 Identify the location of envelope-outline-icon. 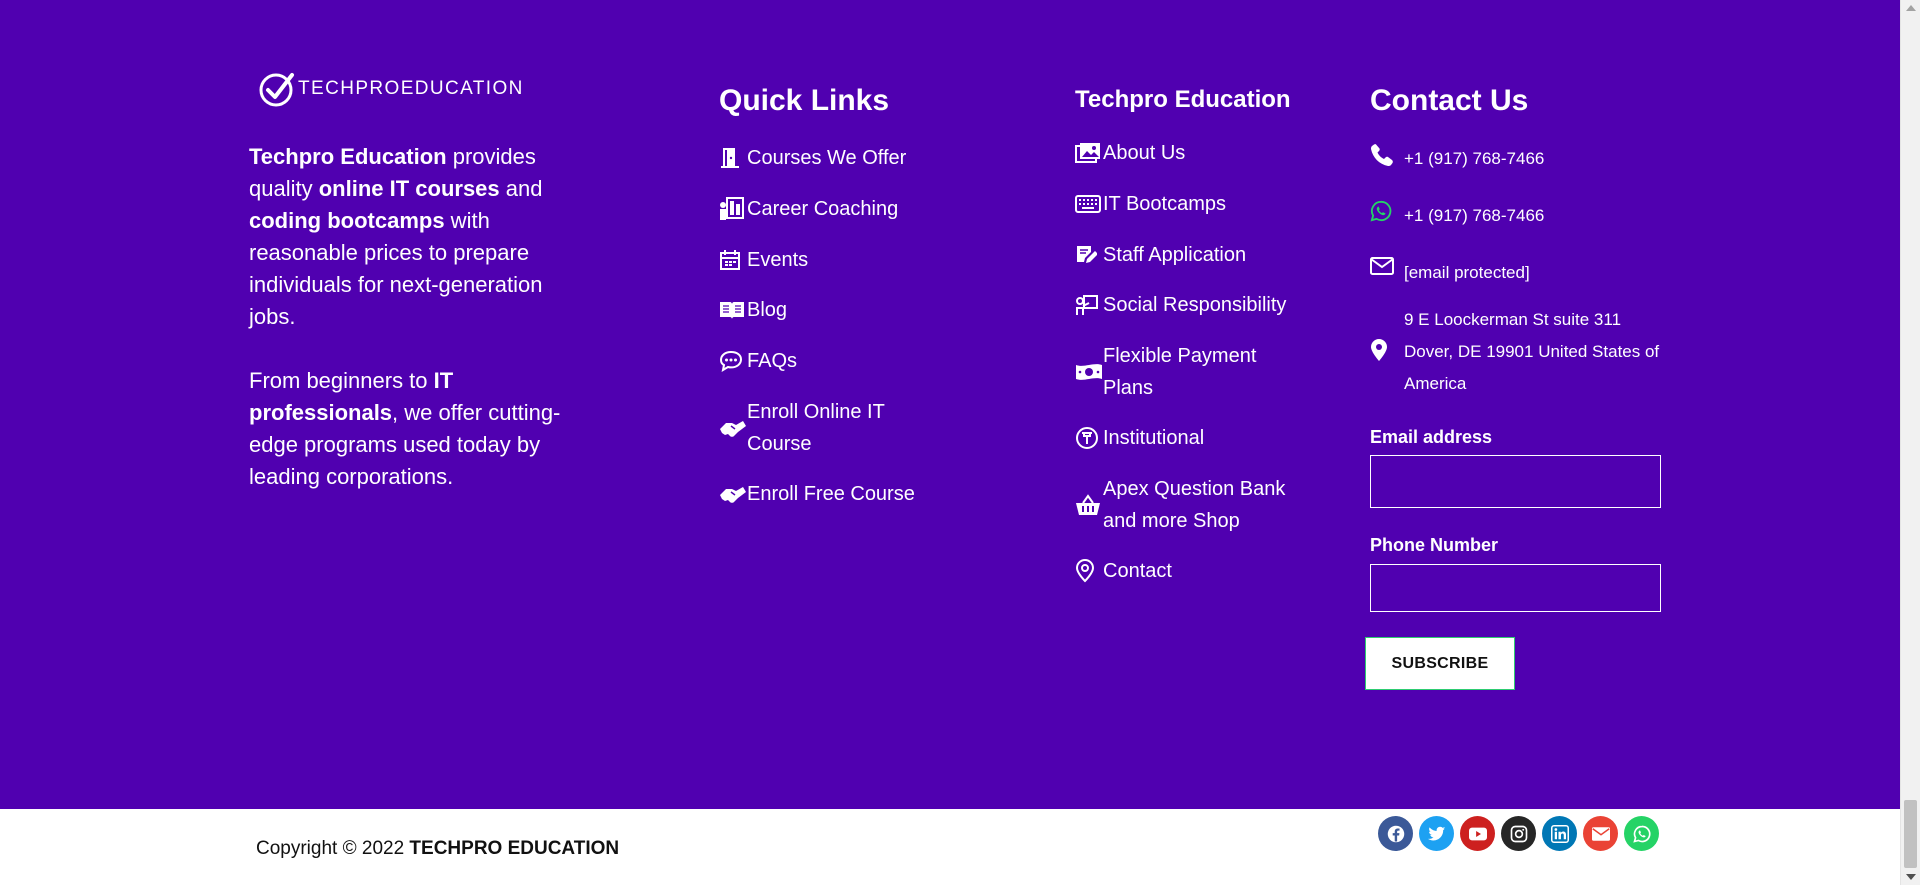
(1387, 266).